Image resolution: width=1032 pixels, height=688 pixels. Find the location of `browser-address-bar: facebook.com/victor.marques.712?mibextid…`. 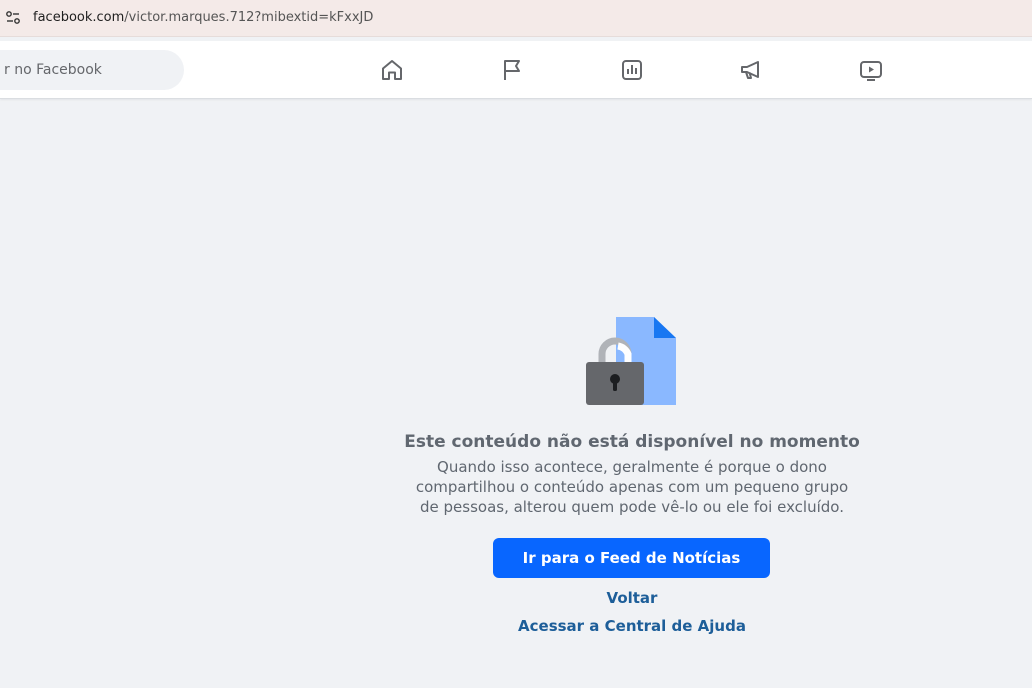

browser-address-bar: facebook.com/victor.marques.712?mibextid… is located at coordinates (516, 18).